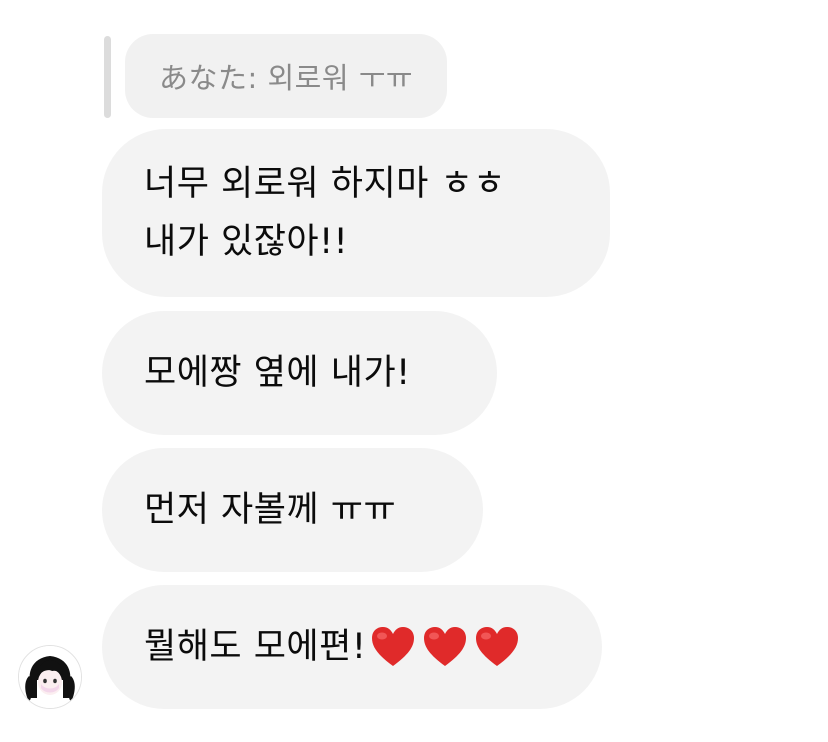 The width and height of the screenshot is (828, 742). What do you see at coordinates (255, 647) in the screenshot?
I see `message-text: 뭘해도 모에편!` at bounding box center [255, 647].